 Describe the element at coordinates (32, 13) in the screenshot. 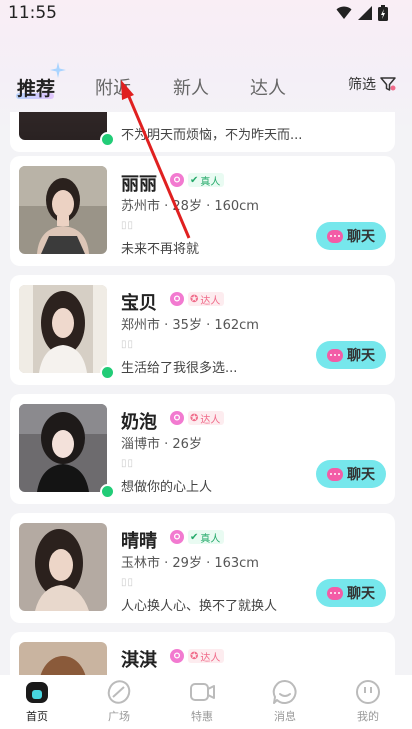

I see `status-time: 11:55` at that location.